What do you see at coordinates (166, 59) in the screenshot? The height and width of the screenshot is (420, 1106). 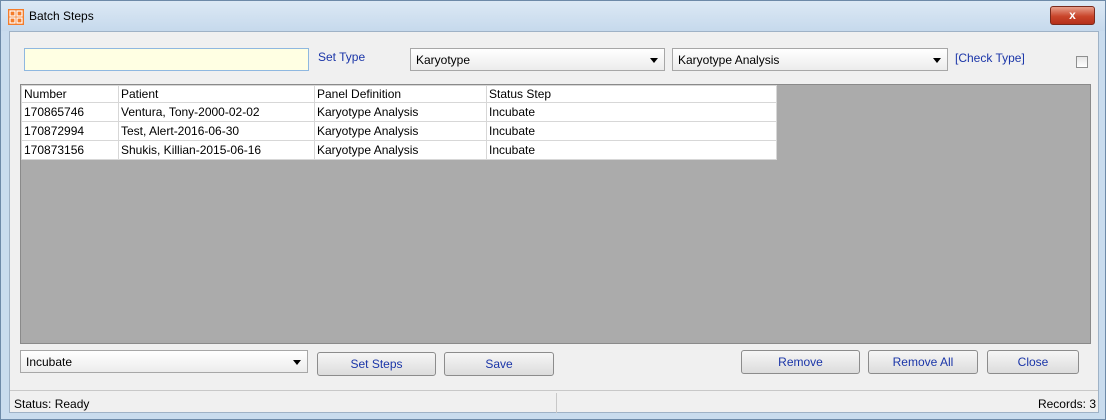 I see `search-input` at bounding box center [166, 59].